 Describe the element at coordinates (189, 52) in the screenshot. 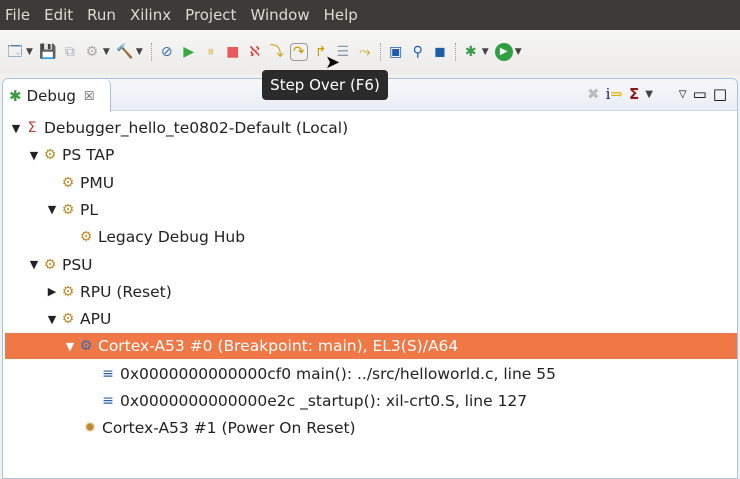

I see `resume-icon: ▶` at that location.